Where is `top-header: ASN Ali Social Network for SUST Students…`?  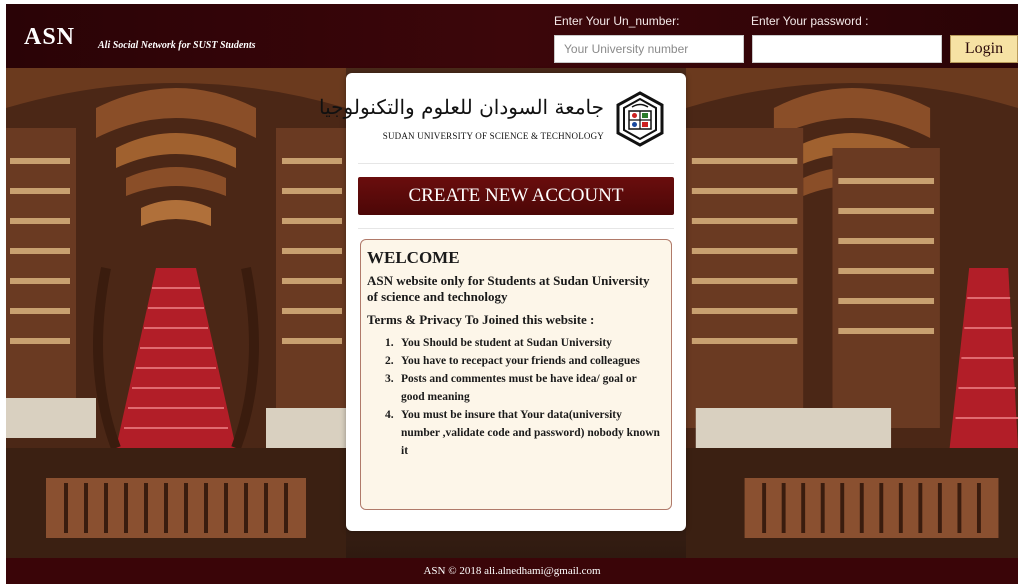
top-header: ASN Ali Social Network for SUST Students… is located at coordinates (512, 36).